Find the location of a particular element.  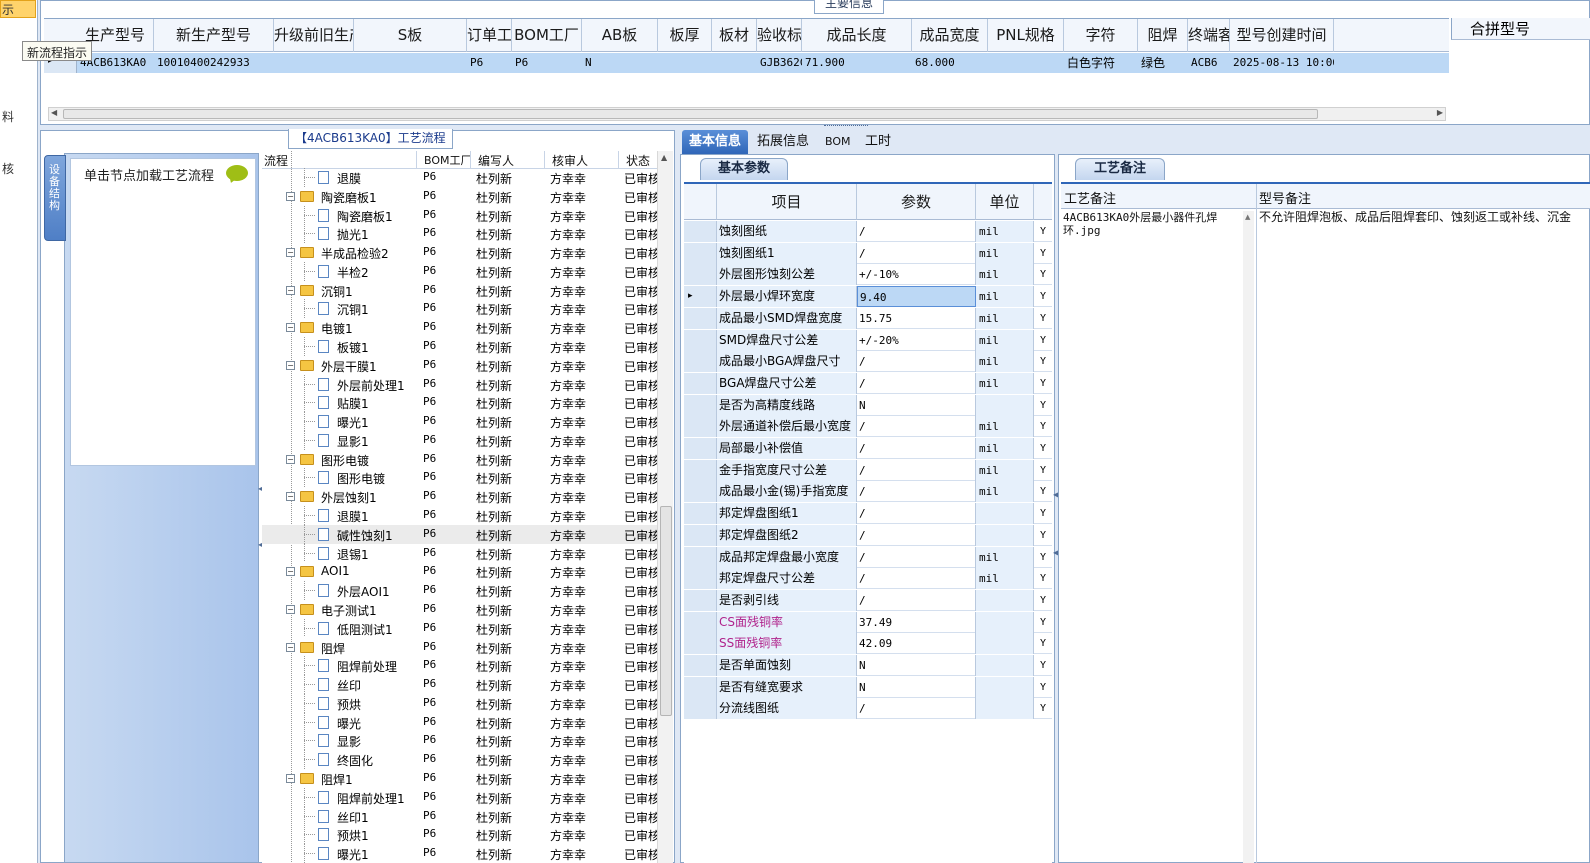

tree-row: 丝印 P6 杜列新 方幸幸 已审核 is located at coordinates (459, 684).